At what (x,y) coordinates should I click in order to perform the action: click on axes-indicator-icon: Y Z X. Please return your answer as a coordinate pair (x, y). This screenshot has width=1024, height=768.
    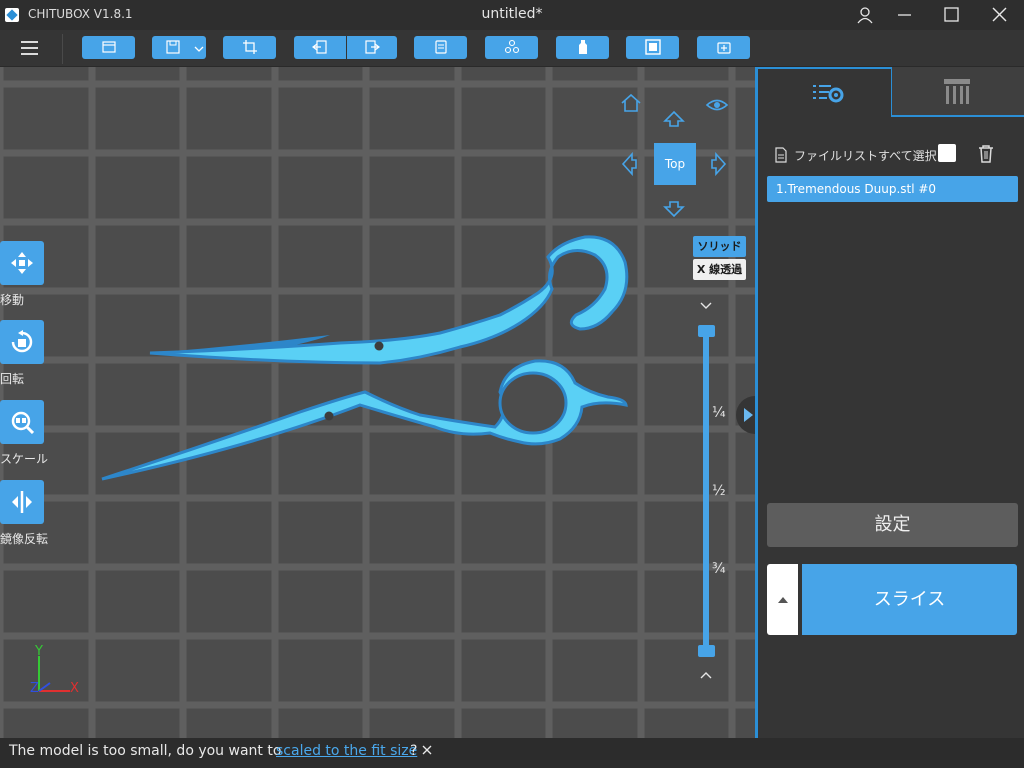
    Looking at the image, I should click on (54, 670).